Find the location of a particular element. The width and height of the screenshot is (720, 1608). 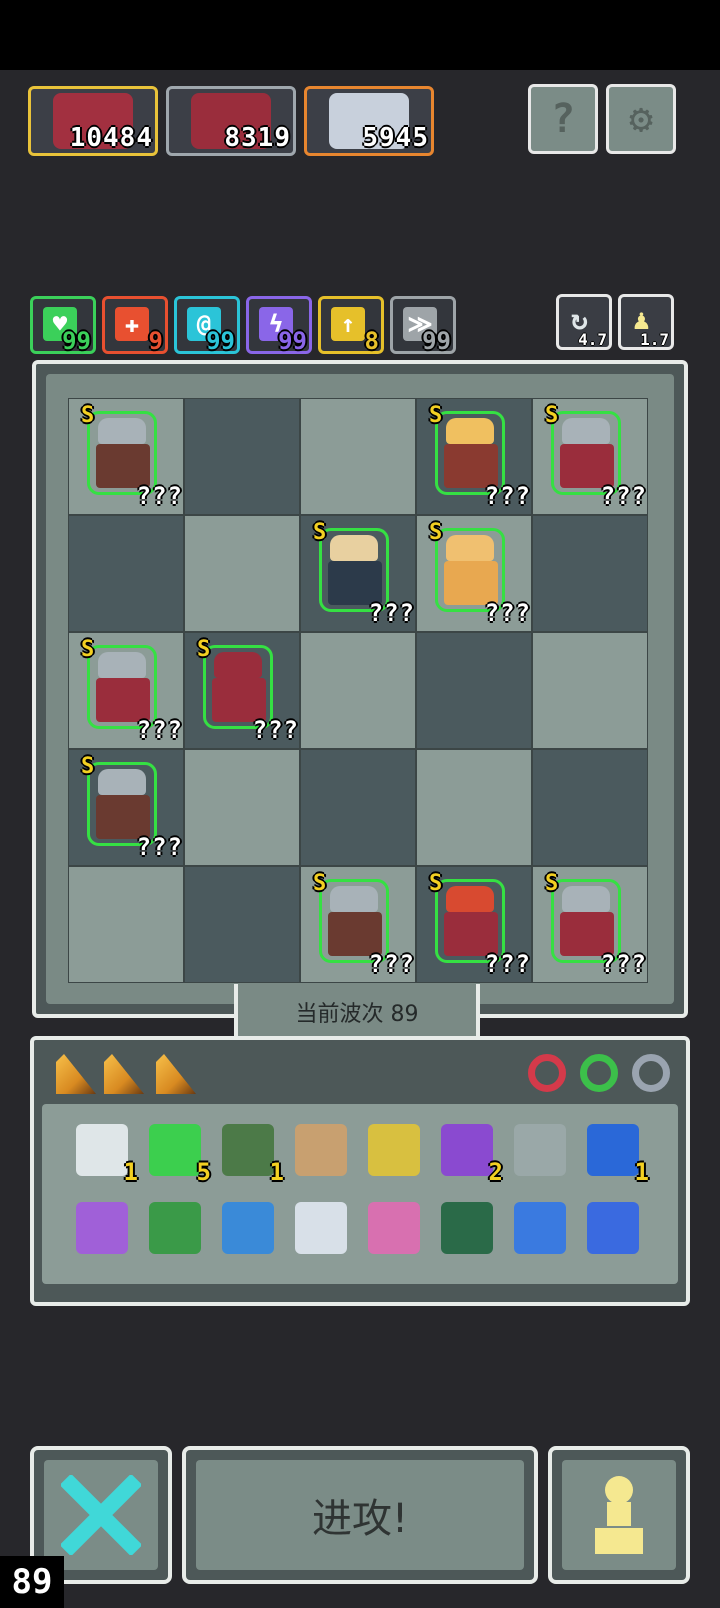

status-bar is located at coordinates (360, 35).